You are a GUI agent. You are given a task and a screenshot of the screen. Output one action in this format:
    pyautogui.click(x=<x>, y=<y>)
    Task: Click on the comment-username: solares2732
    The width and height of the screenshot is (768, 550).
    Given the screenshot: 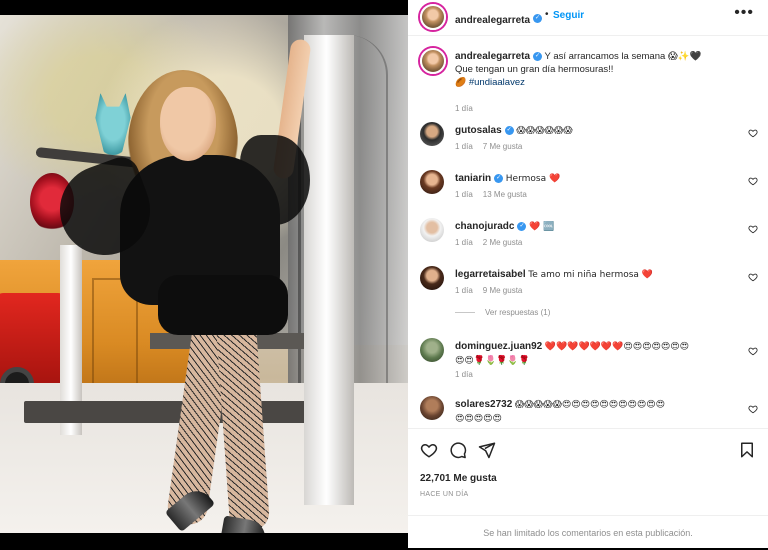 What is the action you would take?
    pyautogui.click(x=483, y=404)
    